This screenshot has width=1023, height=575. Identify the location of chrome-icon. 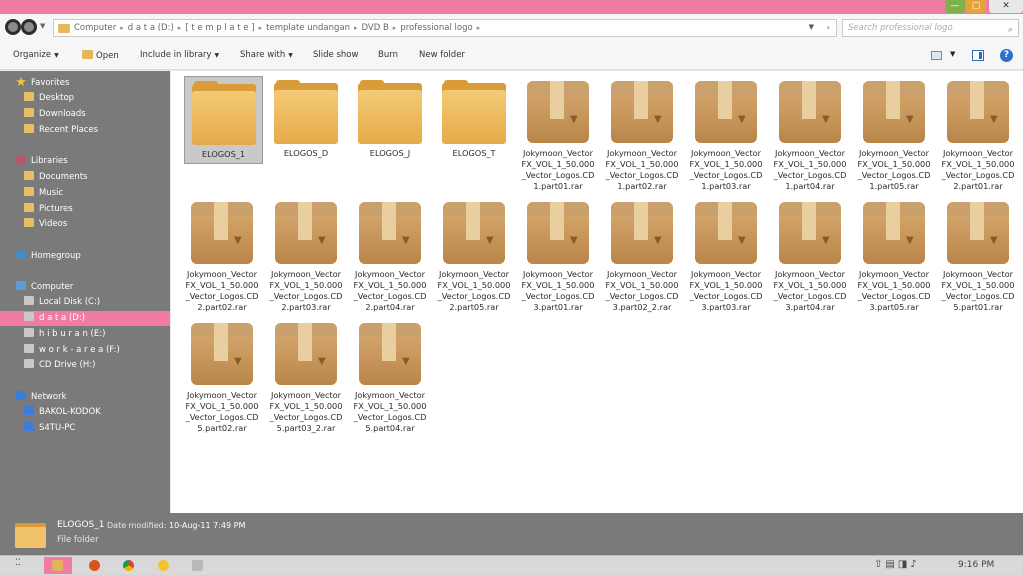
(128, 565).